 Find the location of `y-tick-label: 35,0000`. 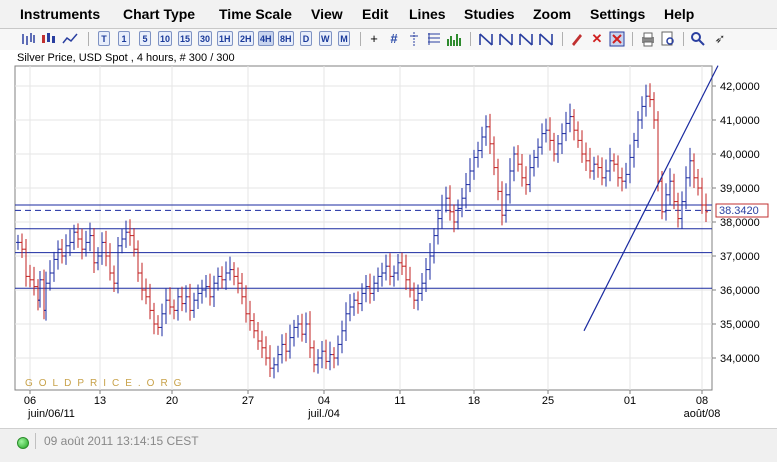

y-tick-label: 35,0000 is located at coordinates (740, 325).